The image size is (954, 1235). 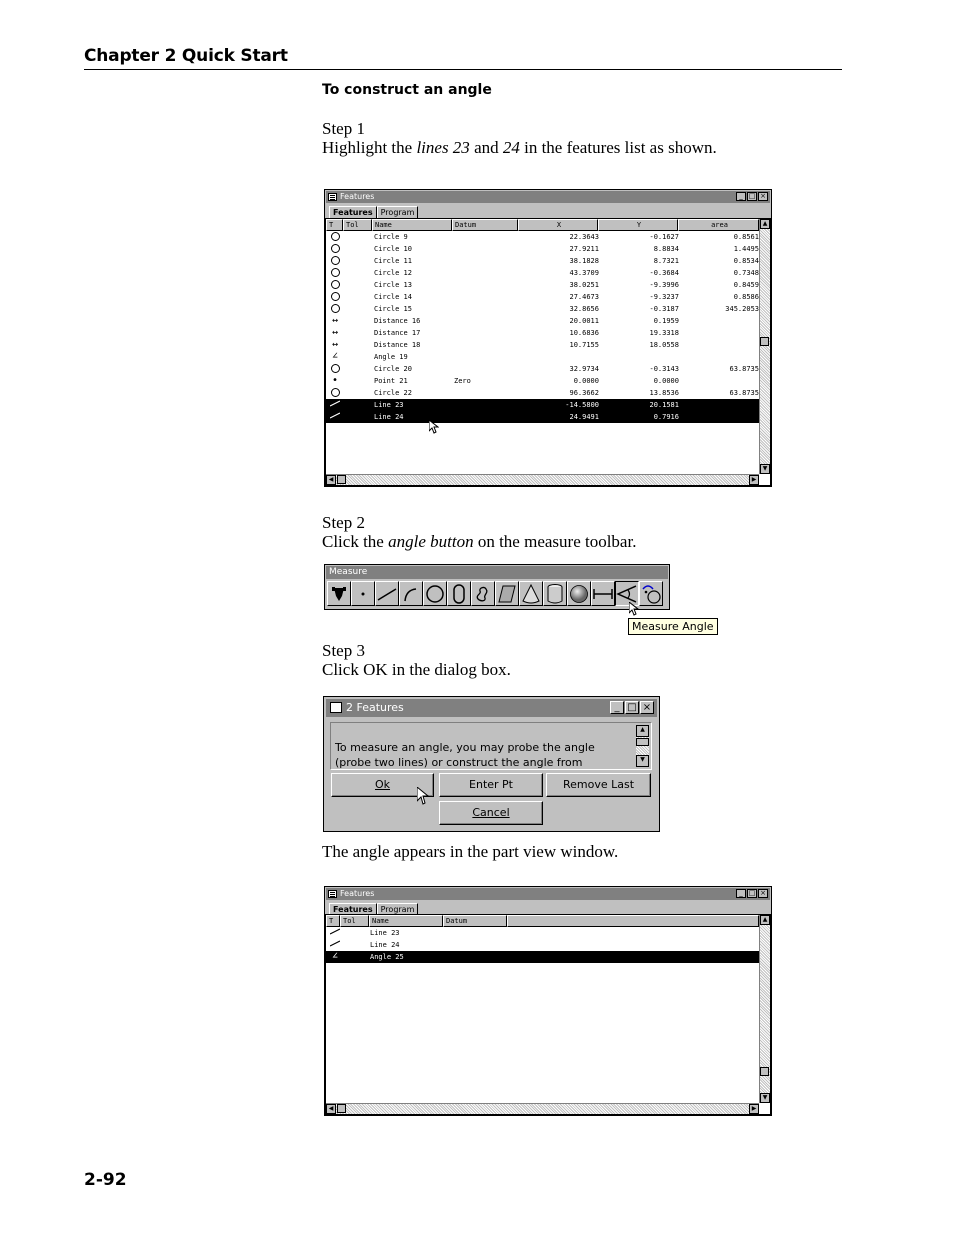 I want to click on sphere-icon, so click(x=579, y=593).